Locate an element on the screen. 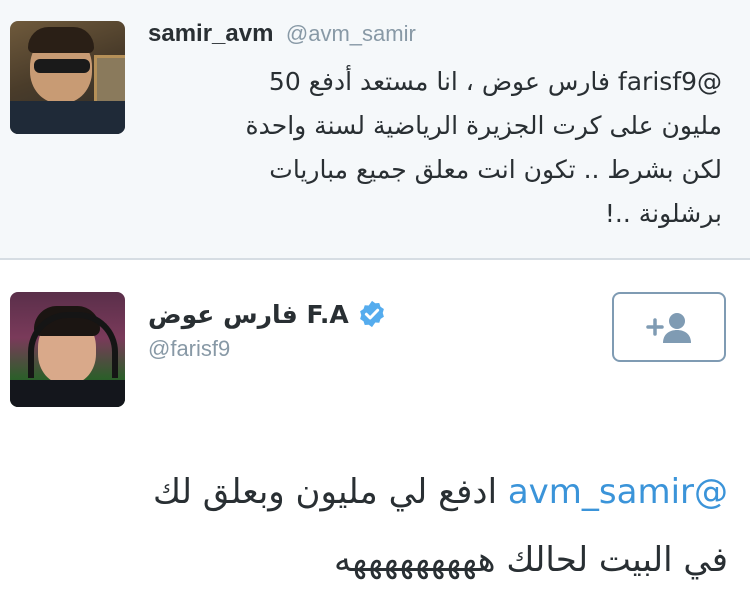  avatar-shirt is located at coordinates (67, 117).